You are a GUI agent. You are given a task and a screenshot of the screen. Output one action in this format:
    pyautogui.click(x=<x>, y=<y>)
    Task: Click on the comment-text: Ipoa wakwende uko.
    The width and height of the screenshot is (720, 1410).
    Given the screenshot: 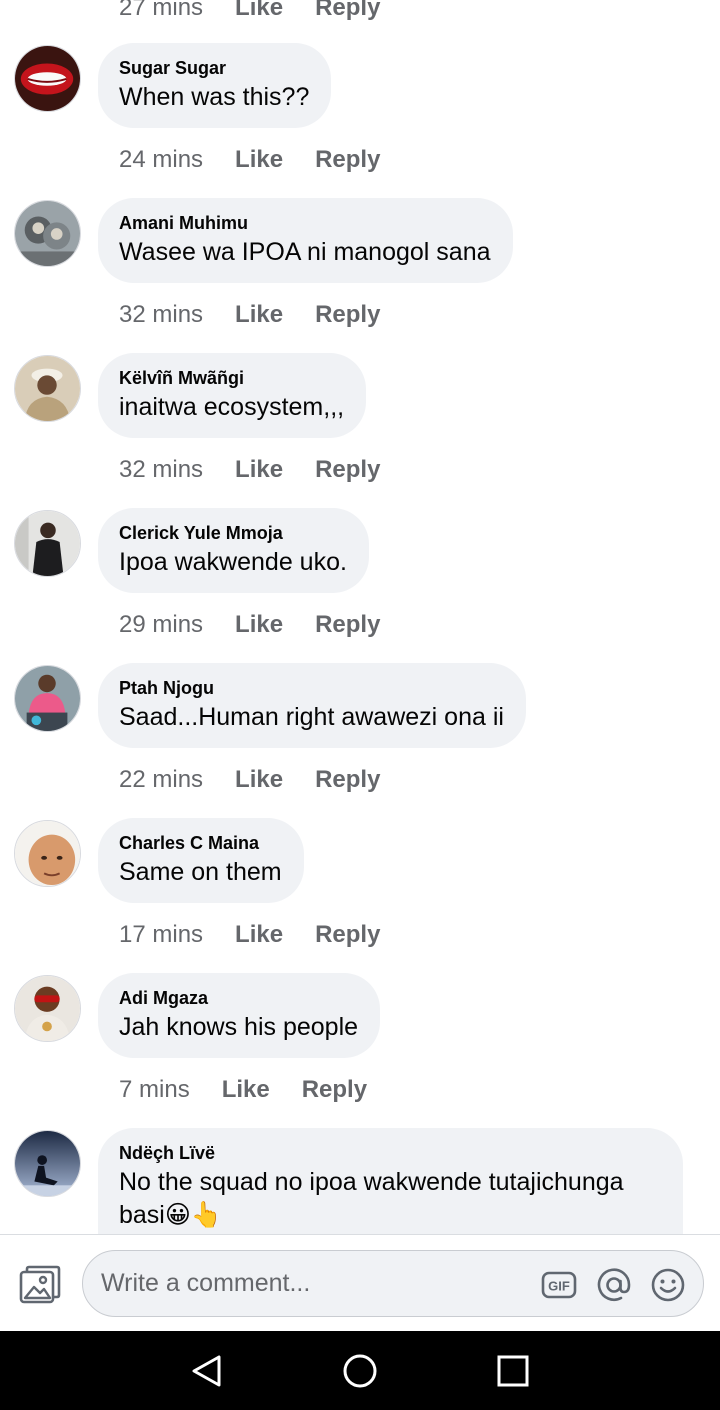 What is the action you would take?
    pyautogui.click(x=233, y=562)
    